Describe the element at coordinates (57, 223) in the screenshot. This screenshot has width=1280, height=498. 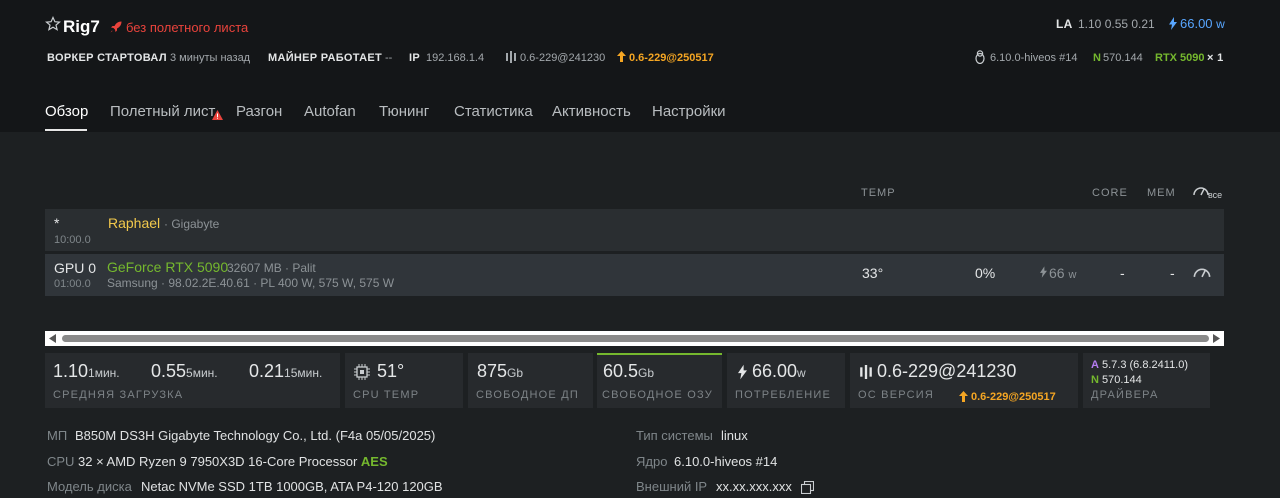
I see `cpu-row-star: *` at that location.